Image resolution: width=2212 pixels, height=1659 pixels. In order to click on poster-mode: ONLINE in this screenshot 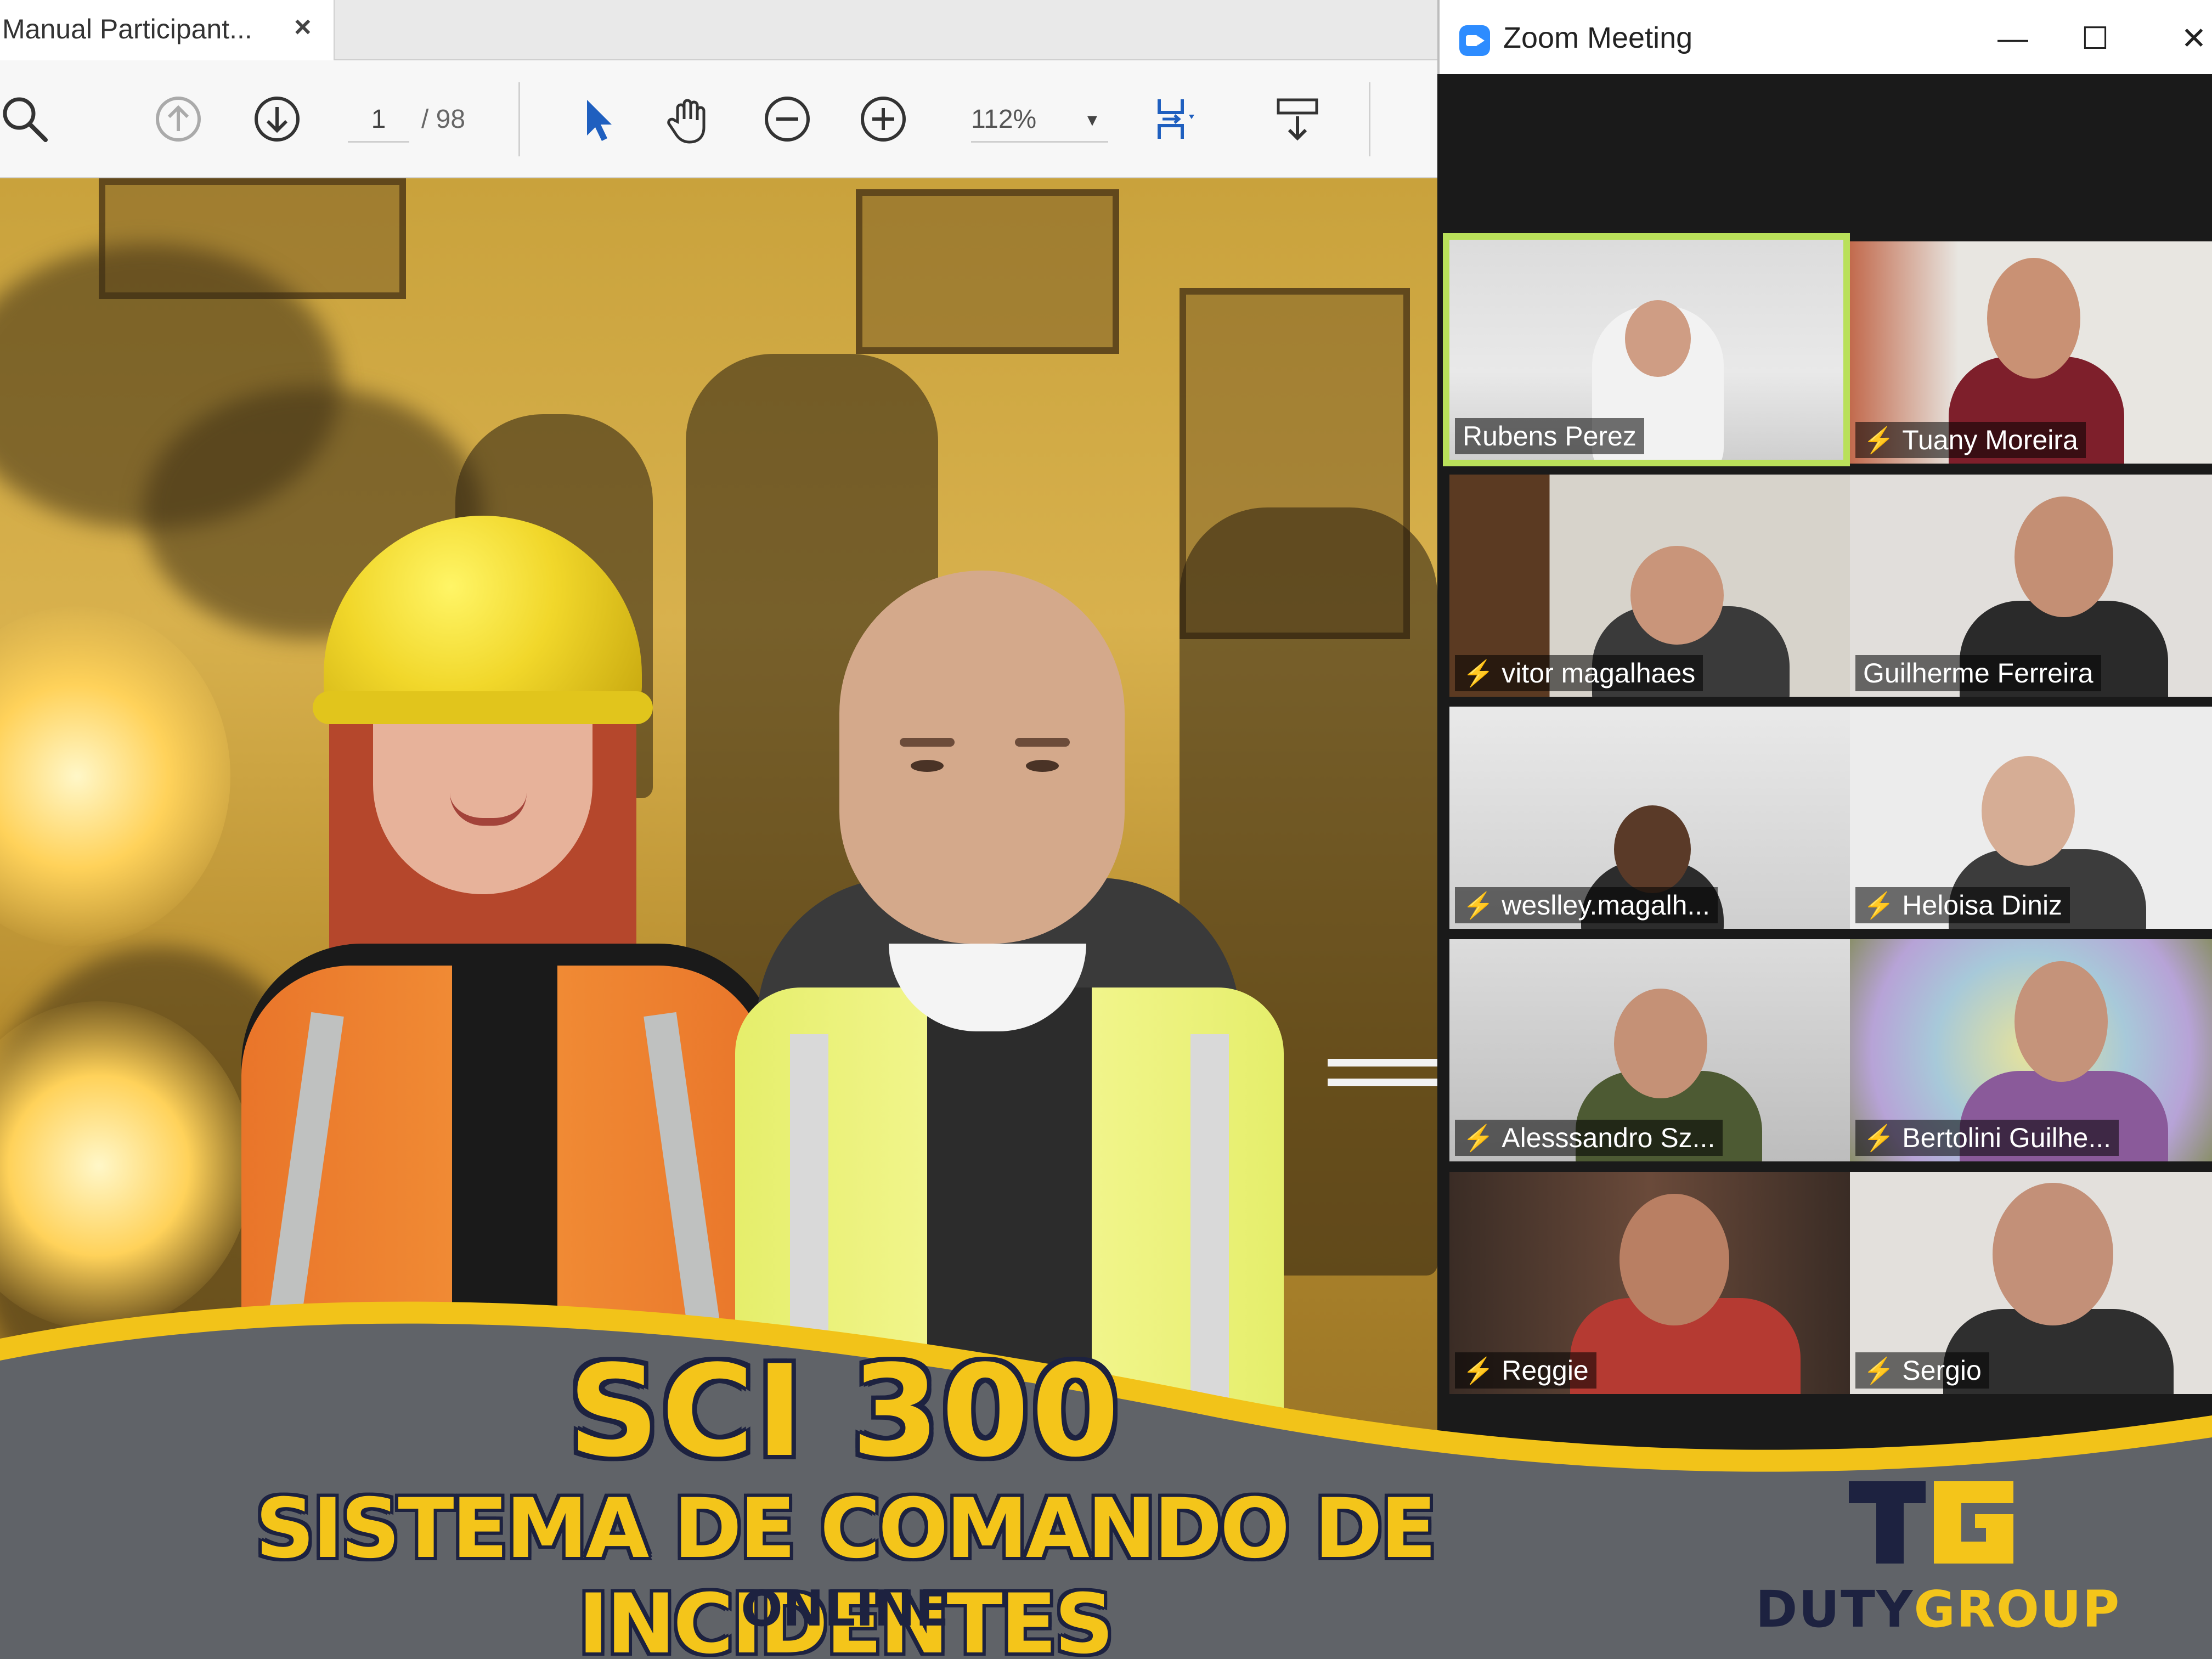, I will do `click(845, 1609)`.